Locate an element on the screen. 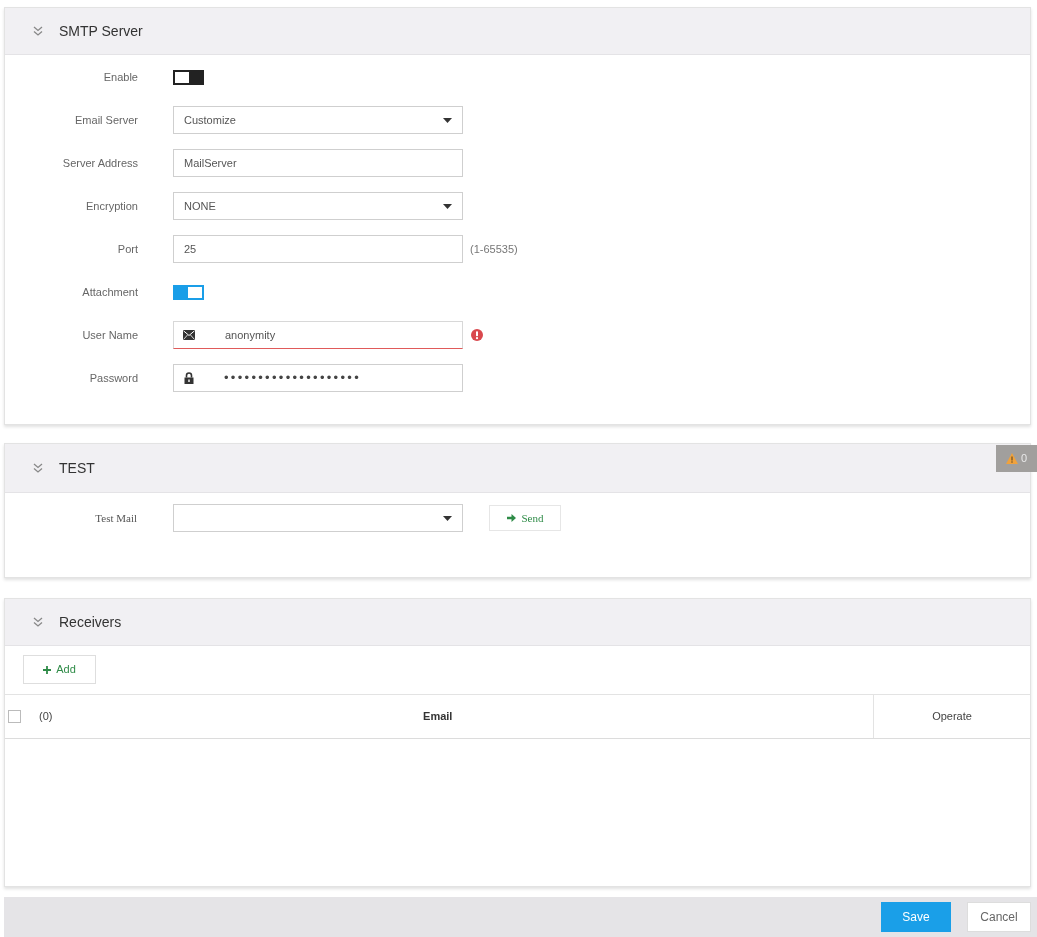  field-label: Encryption is located at coordinates (111, 206).